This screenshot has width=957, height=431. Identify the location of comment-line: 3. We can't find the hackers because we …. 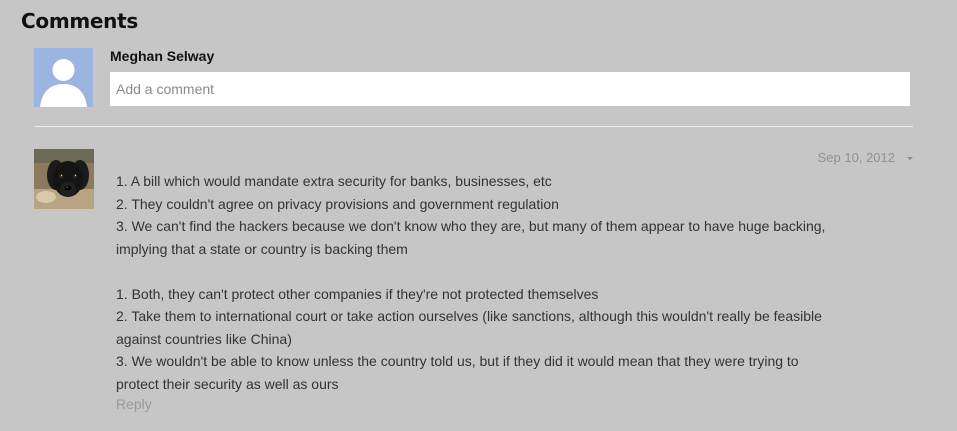
(471, 226).